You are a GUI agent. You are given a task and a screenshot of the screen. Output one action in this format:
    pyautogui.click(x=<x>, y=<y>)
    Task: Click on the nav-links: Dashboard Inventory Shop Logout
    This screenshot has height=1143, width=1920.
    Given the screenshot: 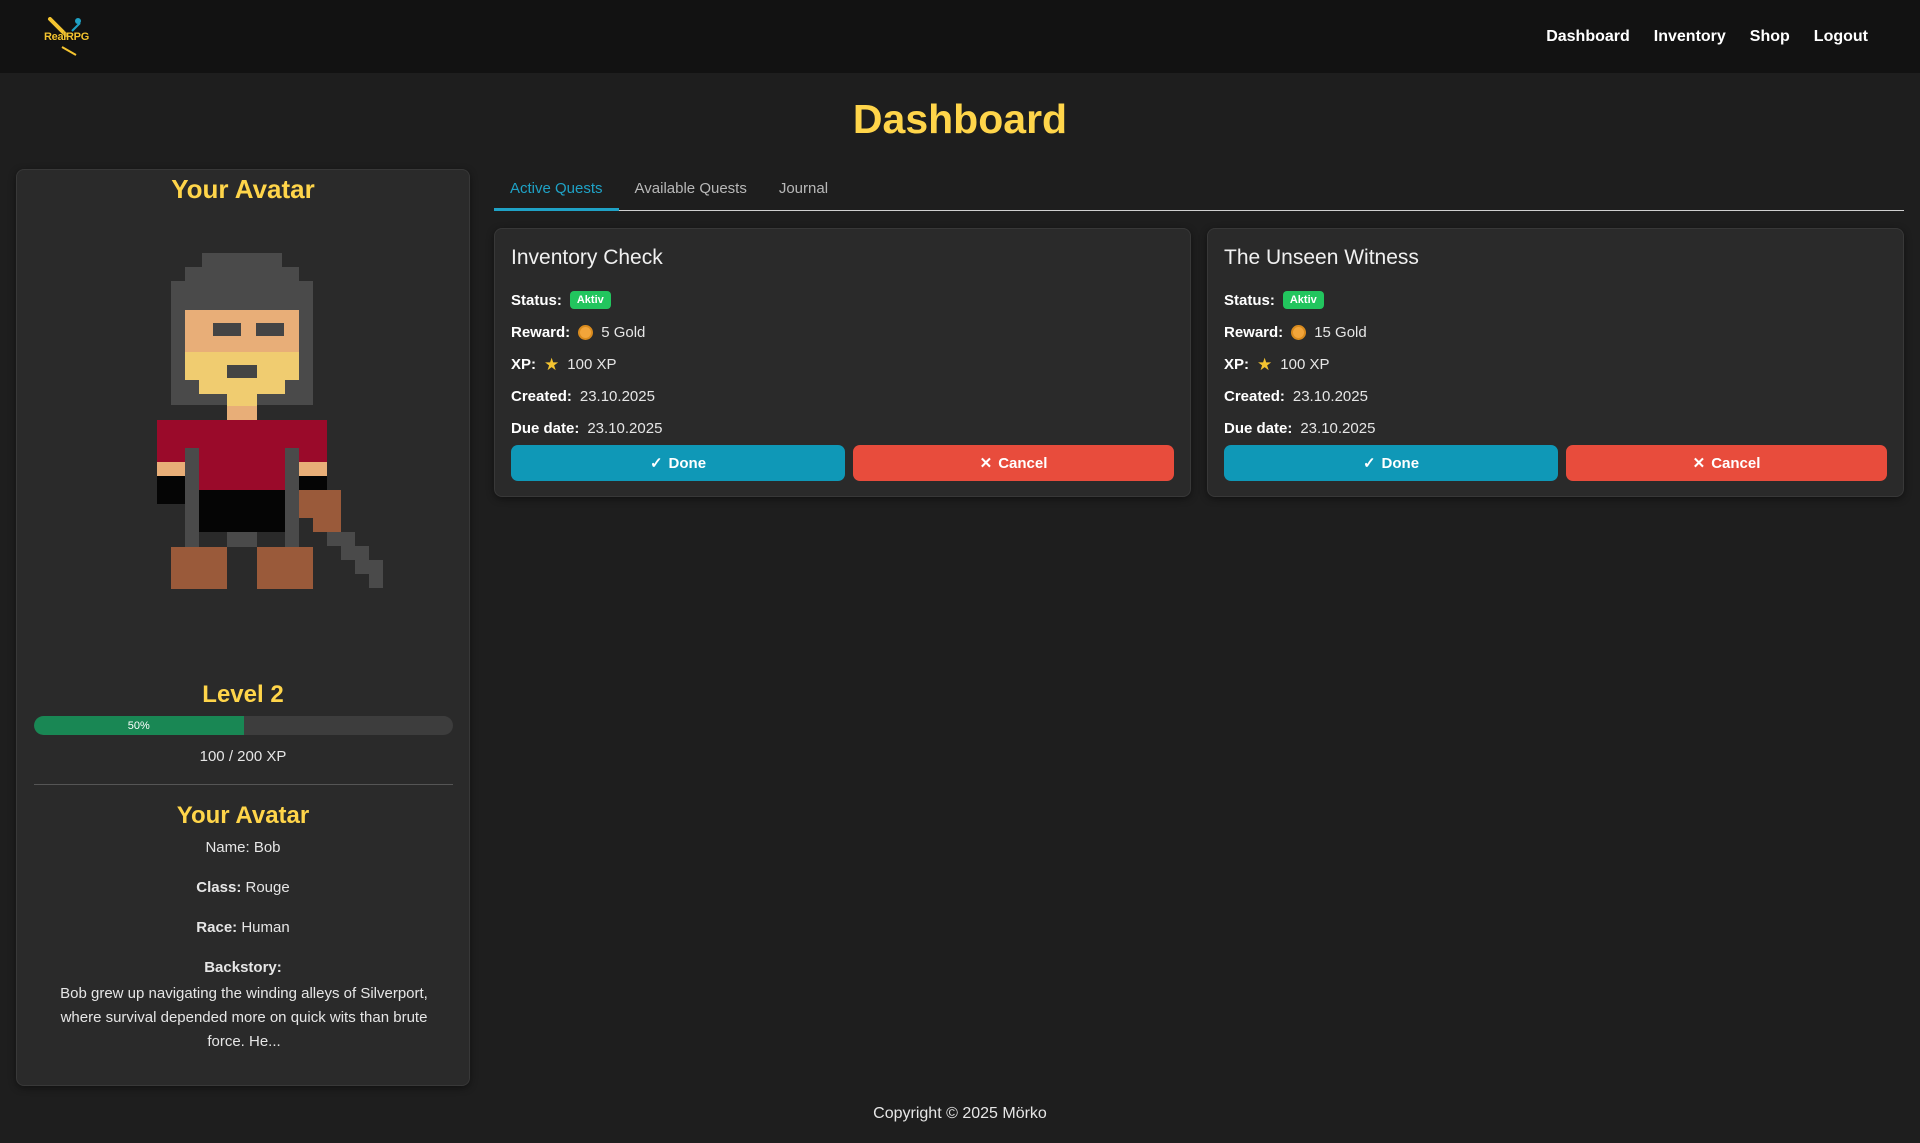 What is the action you would take?
    pyautogui.click(x=1707, y=37)
    